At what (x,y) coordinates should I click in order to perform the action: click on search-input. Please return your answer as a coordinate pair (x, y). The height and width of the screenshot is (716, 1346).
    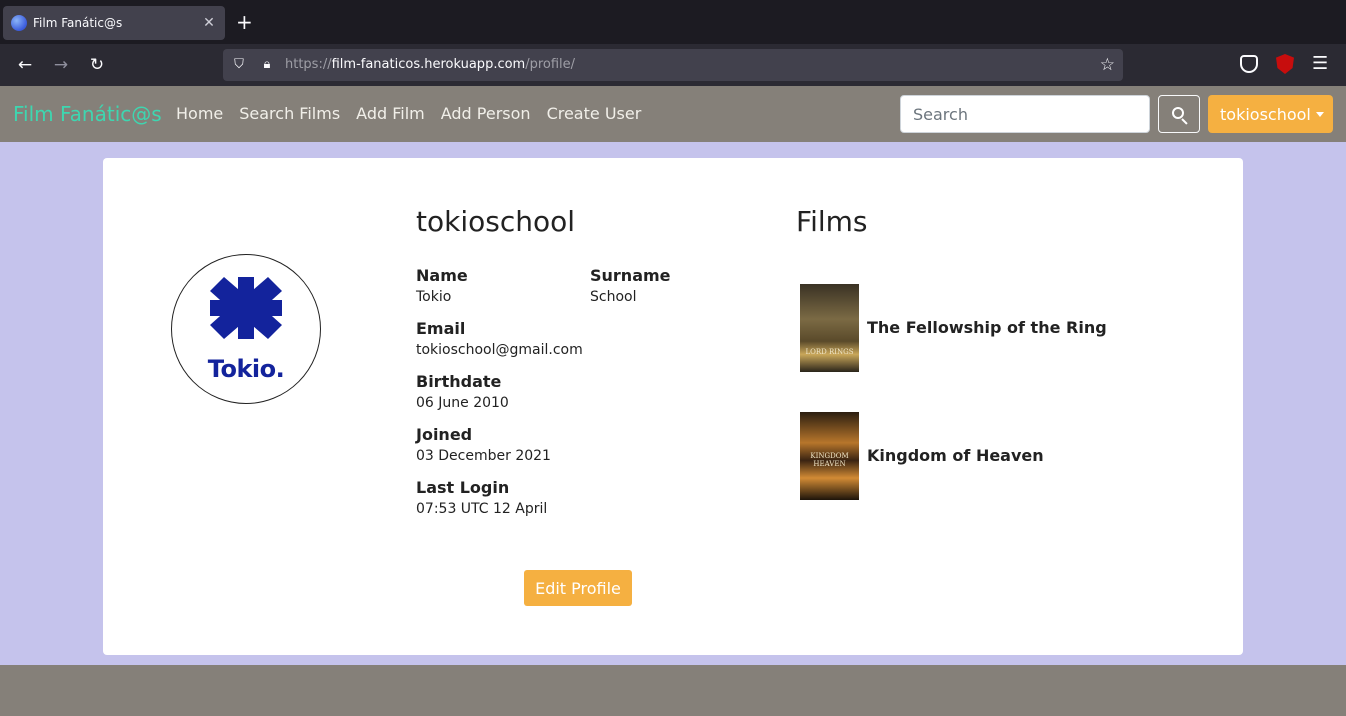
    Looking at the image, I should click on (1025, 114).